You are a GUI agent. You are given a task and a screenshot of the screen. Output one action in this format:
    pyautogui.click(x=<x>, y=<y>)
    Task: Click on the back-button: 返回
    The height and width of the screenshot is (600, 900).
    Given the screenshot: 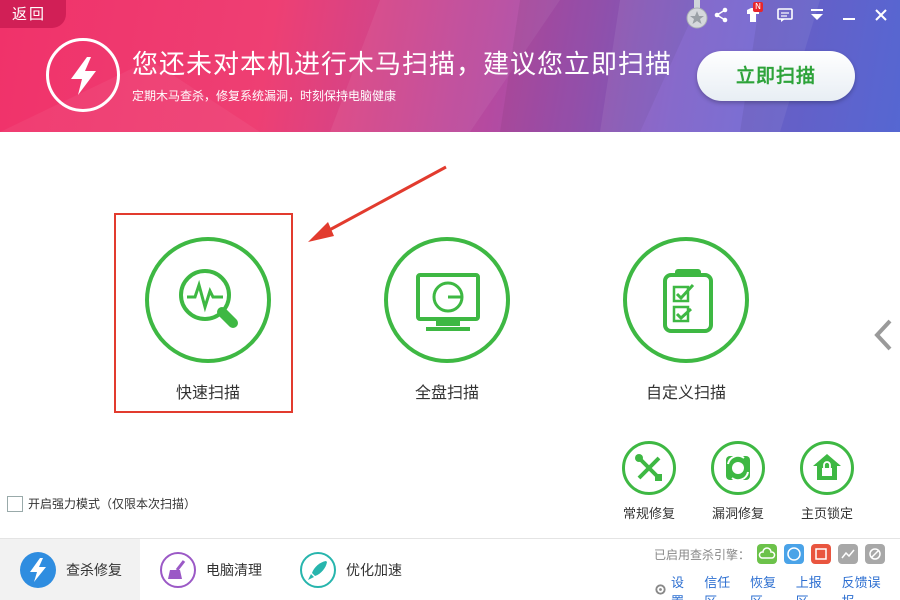 What is the action you would take?
    pyautogui.click(x=33, y=14)
    